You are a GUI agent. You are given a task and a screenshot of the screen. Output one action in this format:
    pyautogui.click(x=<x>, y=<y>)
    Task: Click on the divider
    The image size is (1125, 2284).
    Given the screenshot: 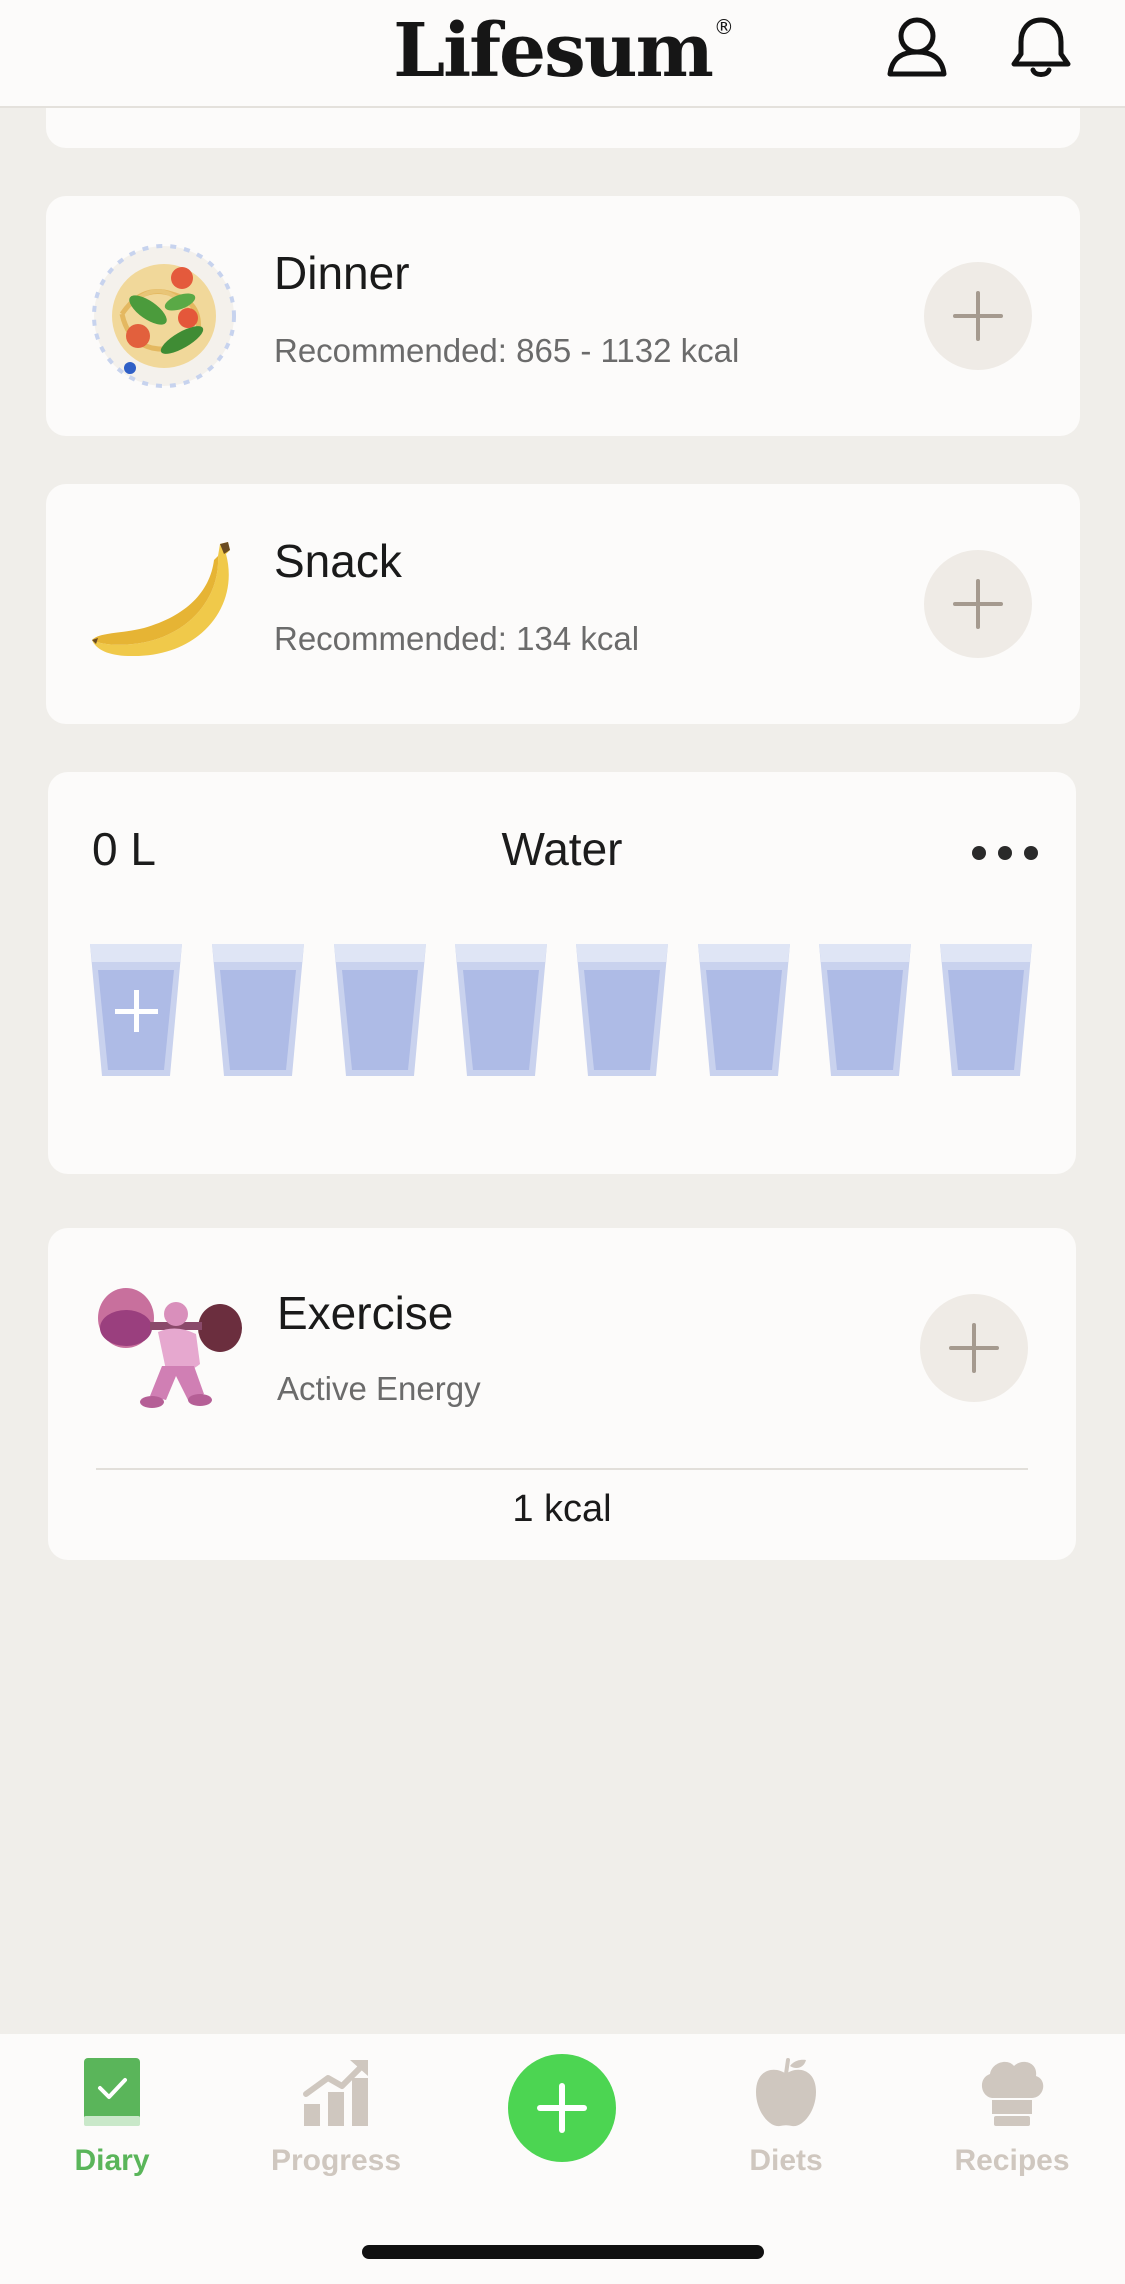 What is the action you would take?
    pyautogui.click(x=562, y=1469)
    